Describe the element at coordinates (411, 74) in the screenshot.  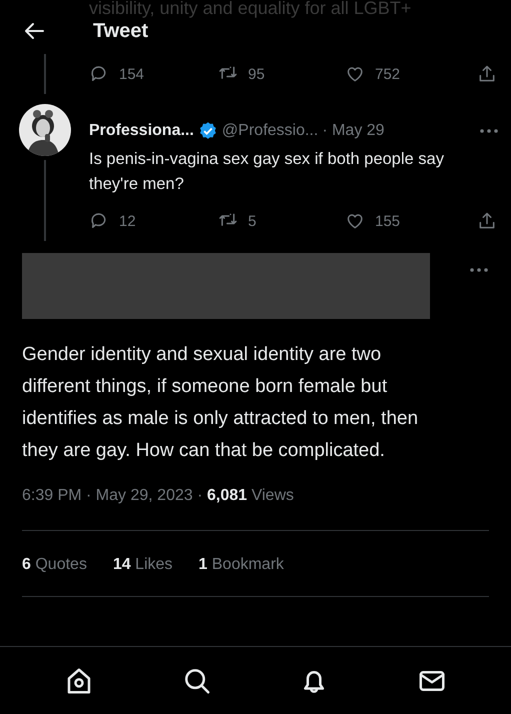
I see `like-button: 752` at that location.